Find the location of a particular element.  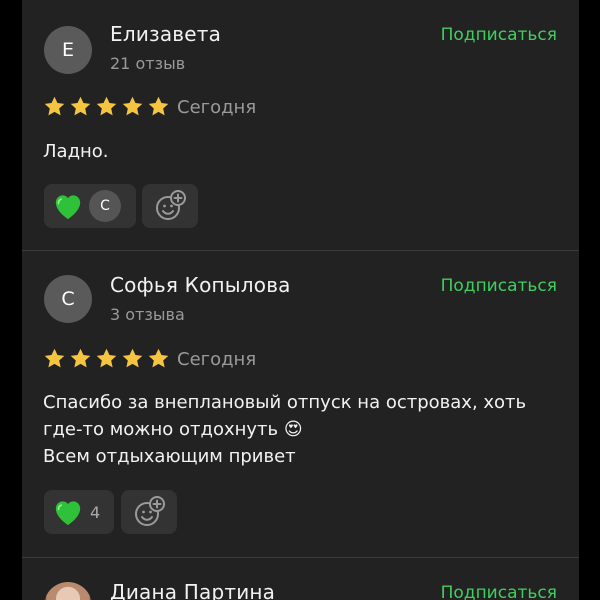

avatar-letter: С is located at coordinates (68, 299).